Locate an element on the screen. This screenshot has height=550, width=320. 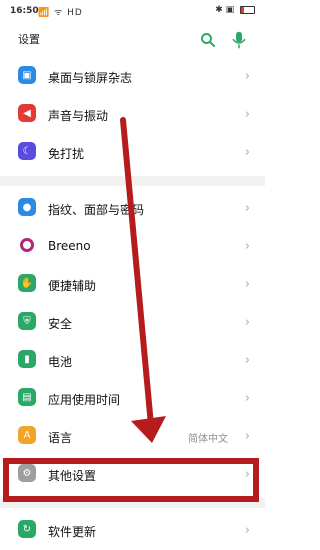
settings-item-label: 应用使用时间 is located at coordinates (84, 400).